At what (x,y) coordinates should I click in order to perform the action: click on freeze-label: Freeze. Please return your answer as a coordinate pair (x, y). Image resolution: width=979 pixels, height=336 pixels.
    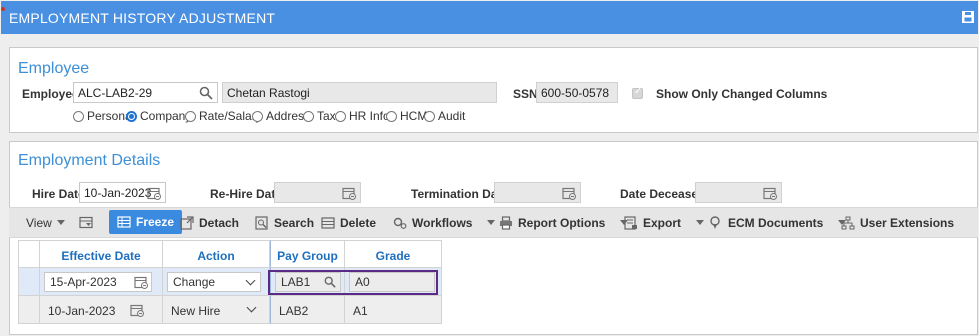
    Looking at the image, I should click on (155, 222).